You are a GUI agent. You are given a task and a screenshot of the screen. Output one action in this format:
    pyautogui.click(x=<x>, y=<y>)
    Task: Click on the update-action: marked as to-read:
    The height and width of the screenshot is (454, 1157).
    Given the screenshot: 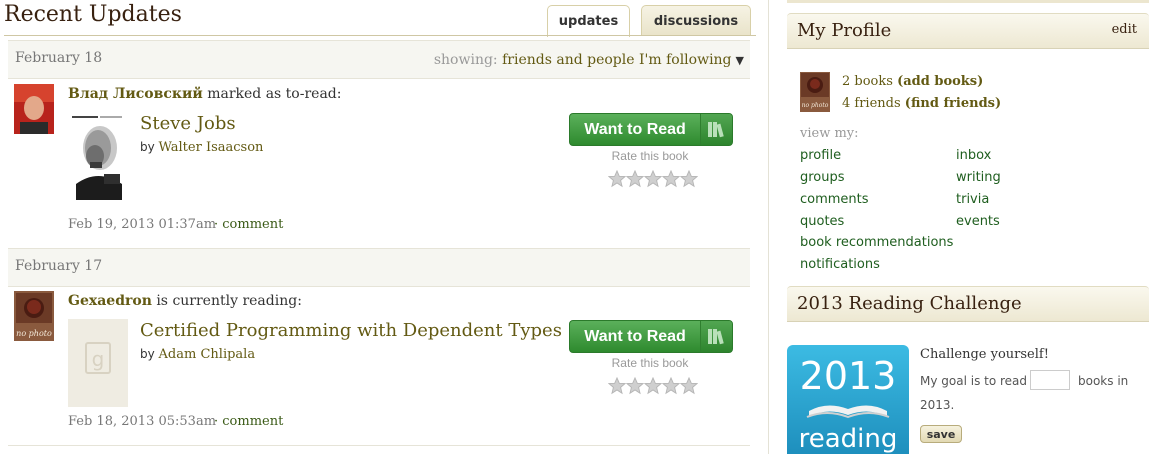 What is the action you would take?
    pyautogui.click(x=274, y=94)
    